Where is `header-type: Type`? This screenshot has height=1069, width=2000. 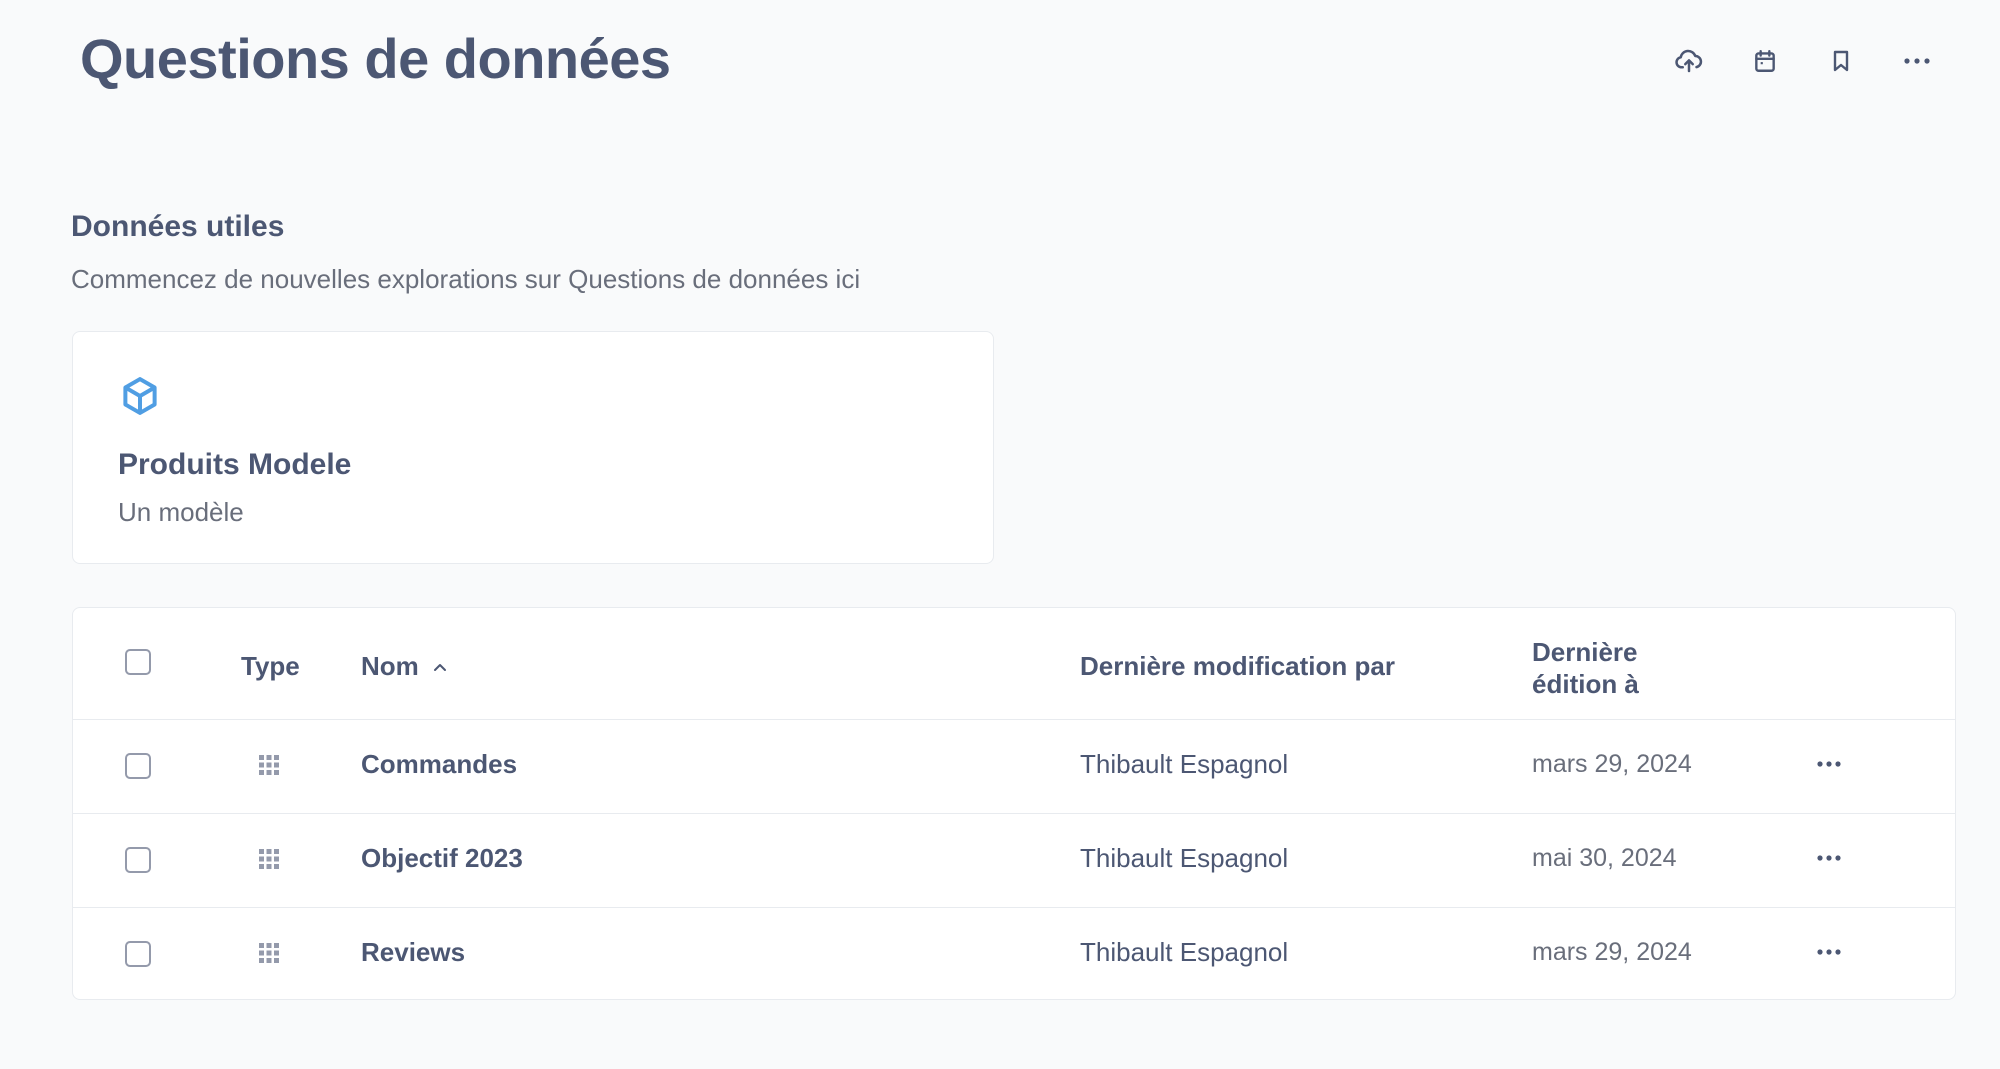 header-type: Type is located at coordinates (270, 666).